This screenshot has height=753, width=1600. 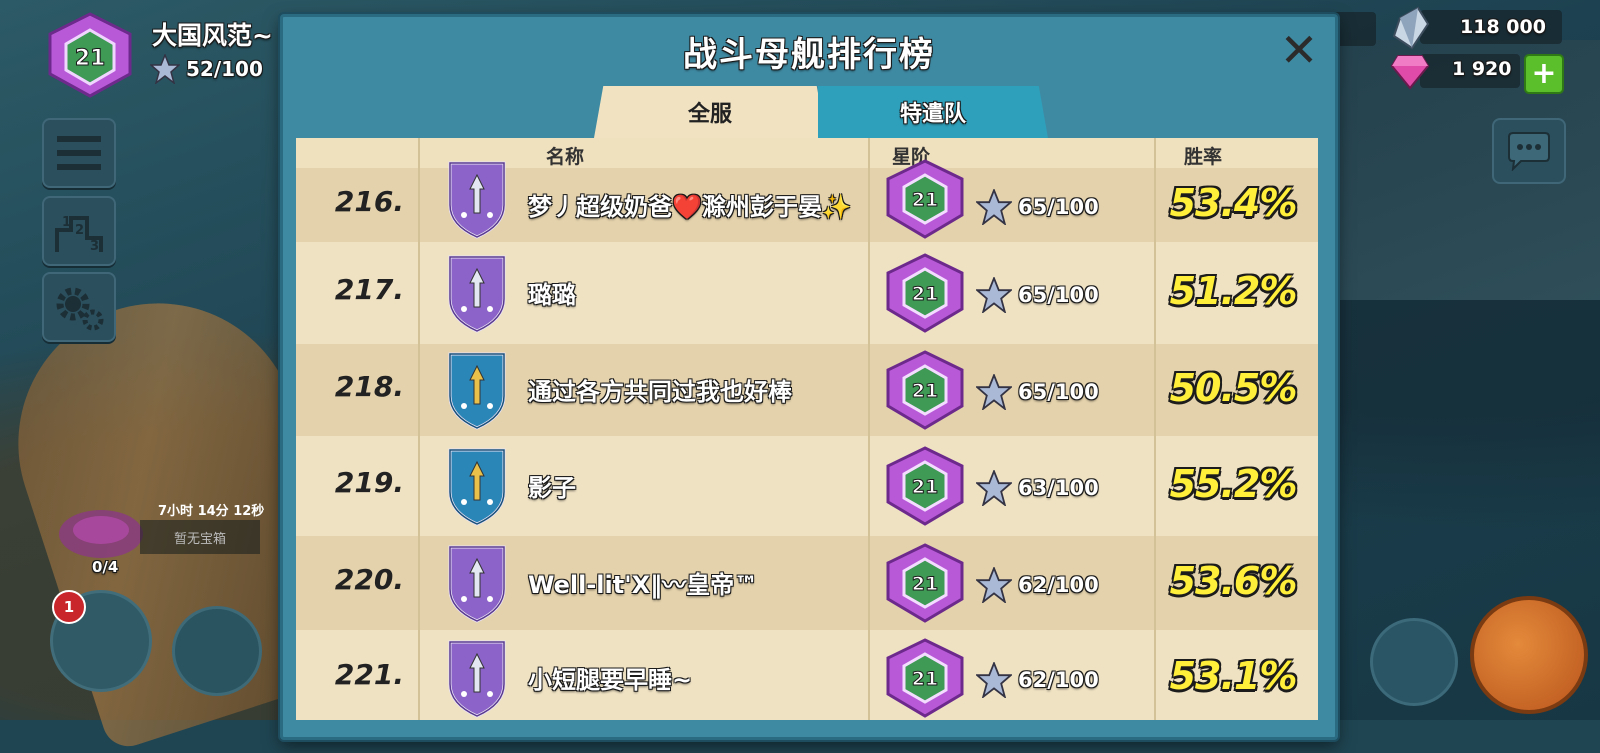 I want to click on iron-crystal-icon, so click(x=1411, y=28).